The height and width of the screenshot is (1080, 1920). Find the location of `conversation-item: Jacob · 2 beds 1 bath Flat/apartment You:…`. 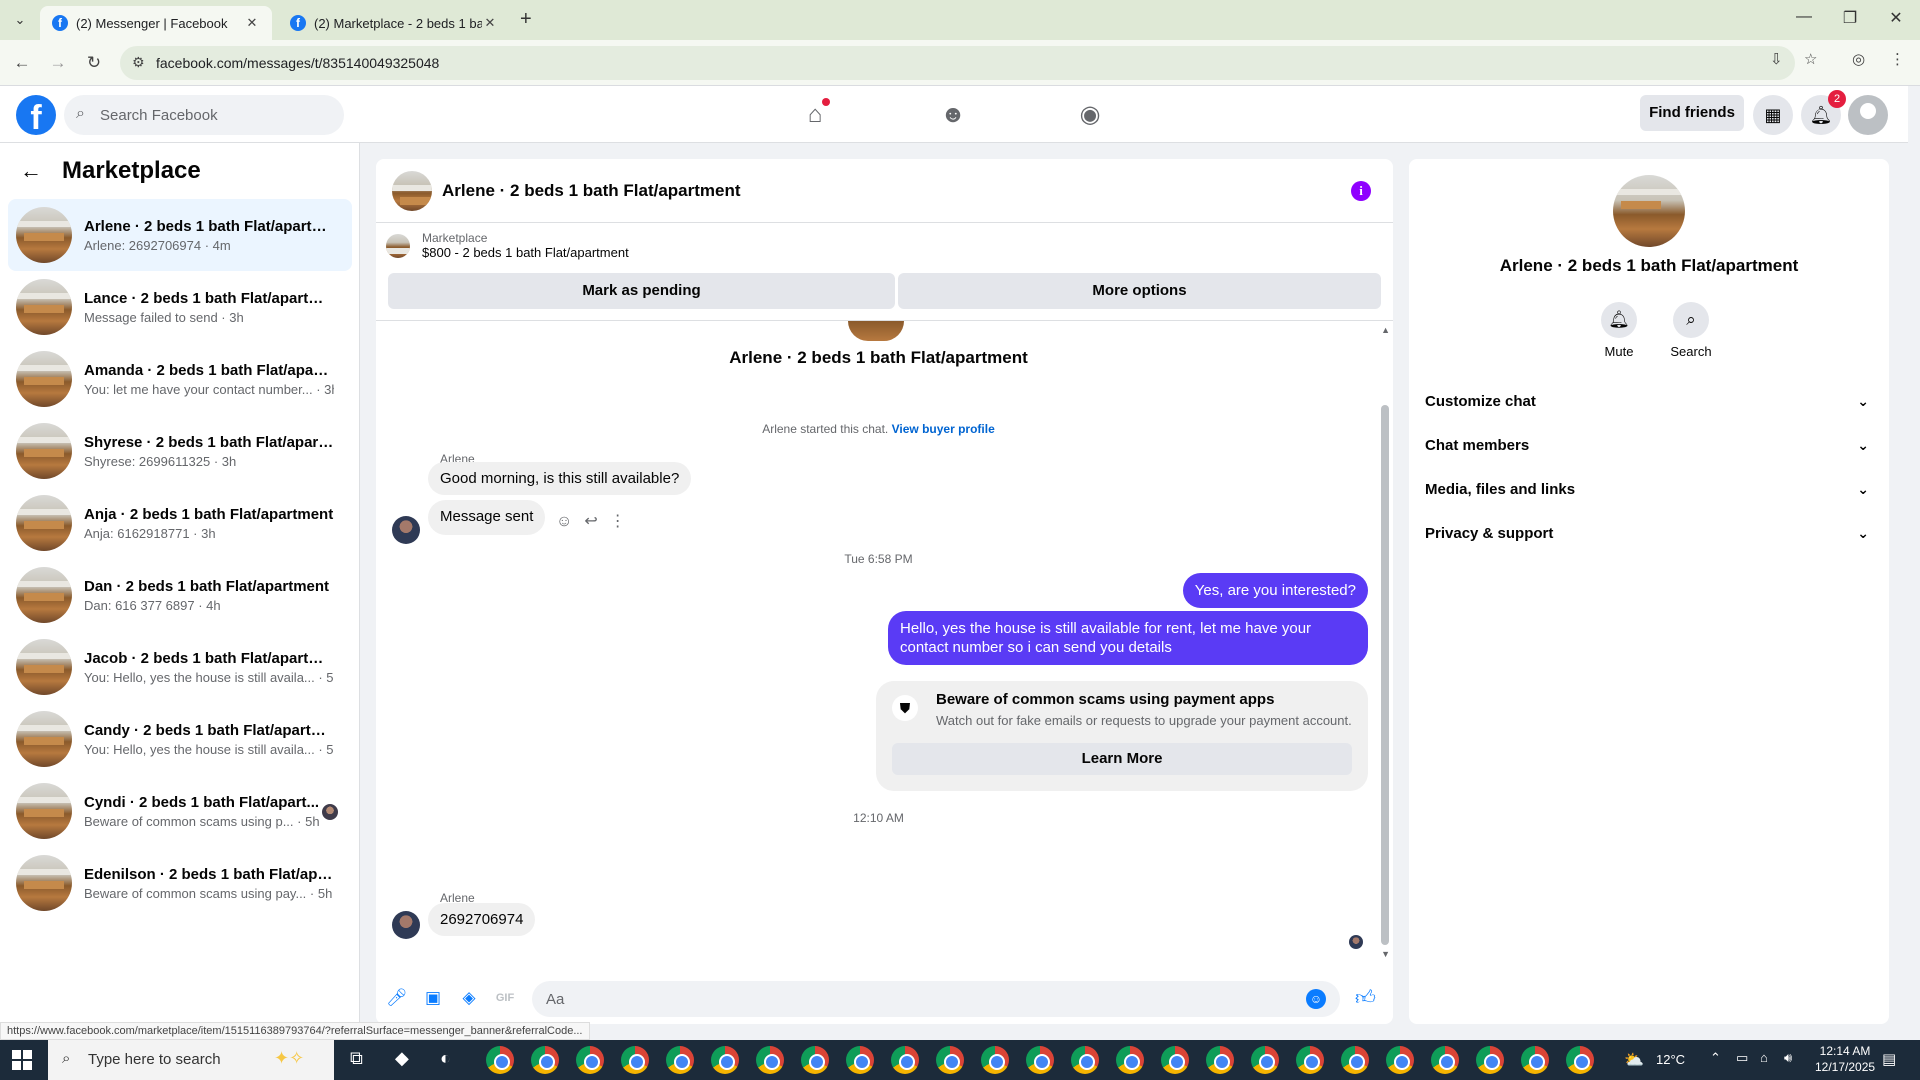

conversation-item: Jacob · 2 beds 1 bath Flat/apartment You:… is located at coordinates (180, 667).